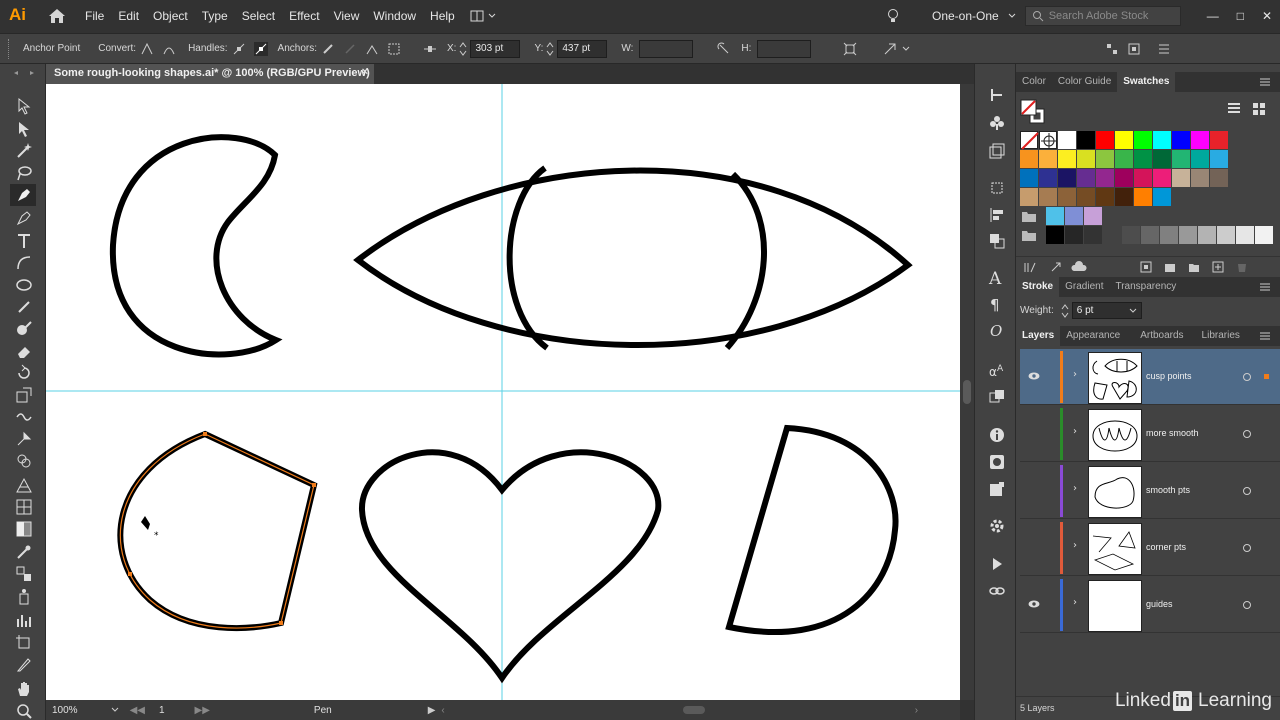 This screenshot has height=720, width=1280. I want to click on vertical-scroll-thumb, so click(967, 392).